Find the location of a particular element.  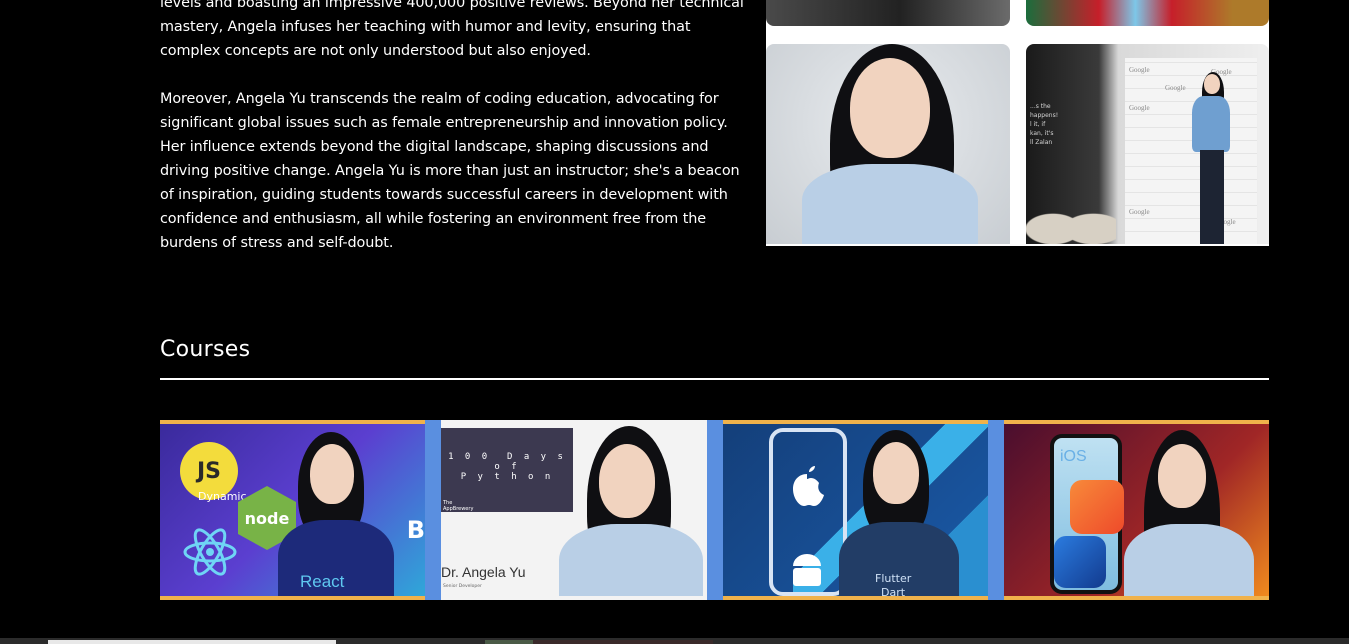

dynamic-label: Dynamic is located at coordinates (222, 496).